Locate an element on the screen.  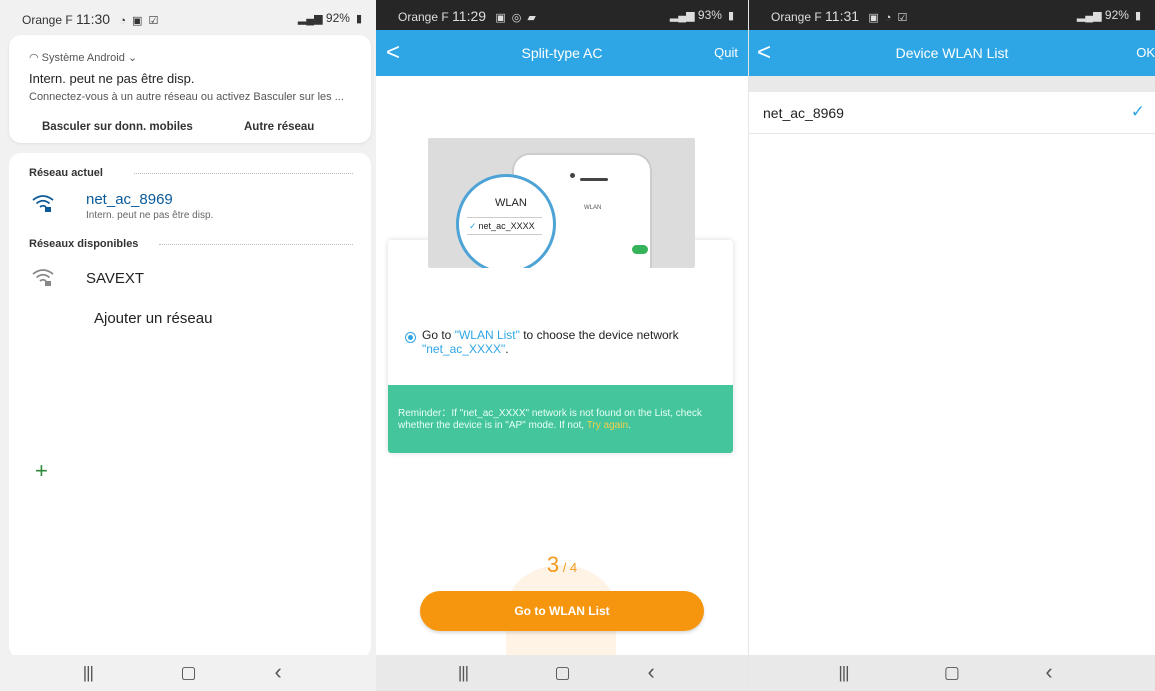
circle-status-icon: ◎ is located at coordinates (516, 18).